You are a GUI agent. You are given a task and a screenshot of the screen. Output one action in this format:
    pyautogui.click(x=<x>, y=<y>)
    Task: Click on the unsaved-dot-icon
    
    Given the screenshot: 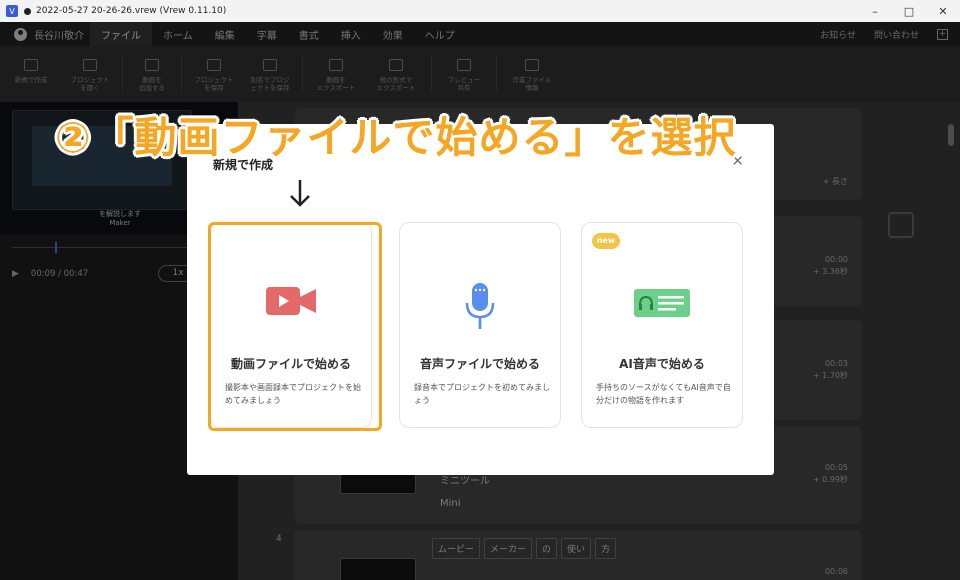 What is the action you would take?
    pyautogui.click(x=27, y=11)
    